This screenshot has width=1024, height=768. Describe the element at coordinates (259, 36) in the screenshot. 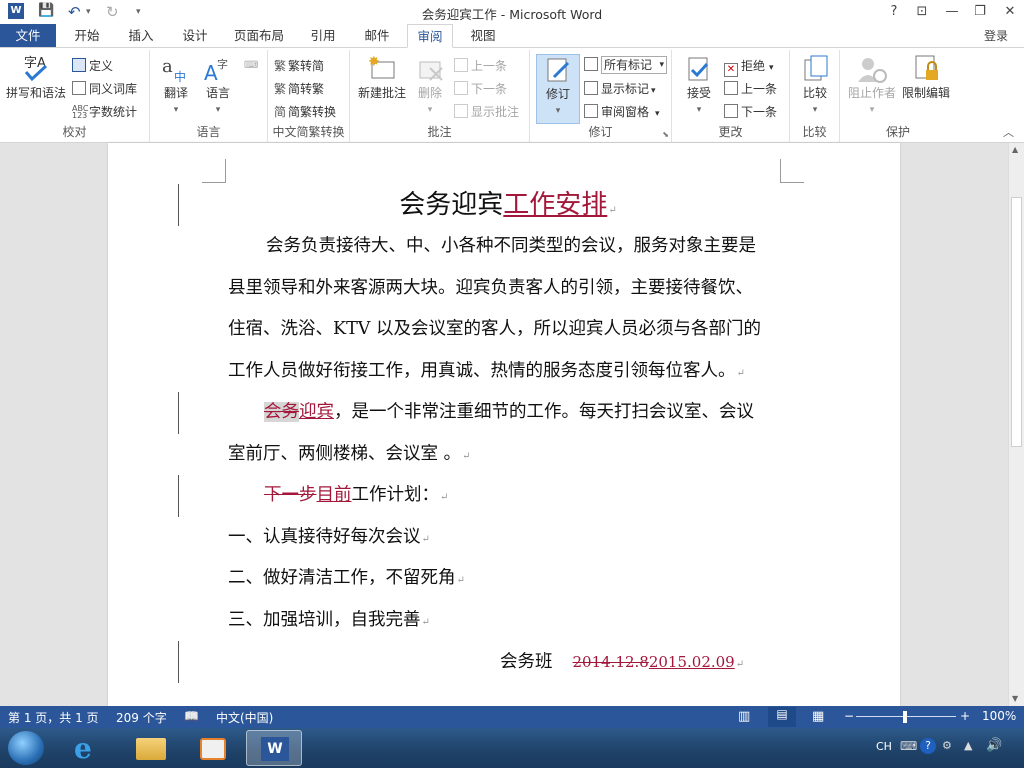

I see `tab-layout: 页面布局` at that location.